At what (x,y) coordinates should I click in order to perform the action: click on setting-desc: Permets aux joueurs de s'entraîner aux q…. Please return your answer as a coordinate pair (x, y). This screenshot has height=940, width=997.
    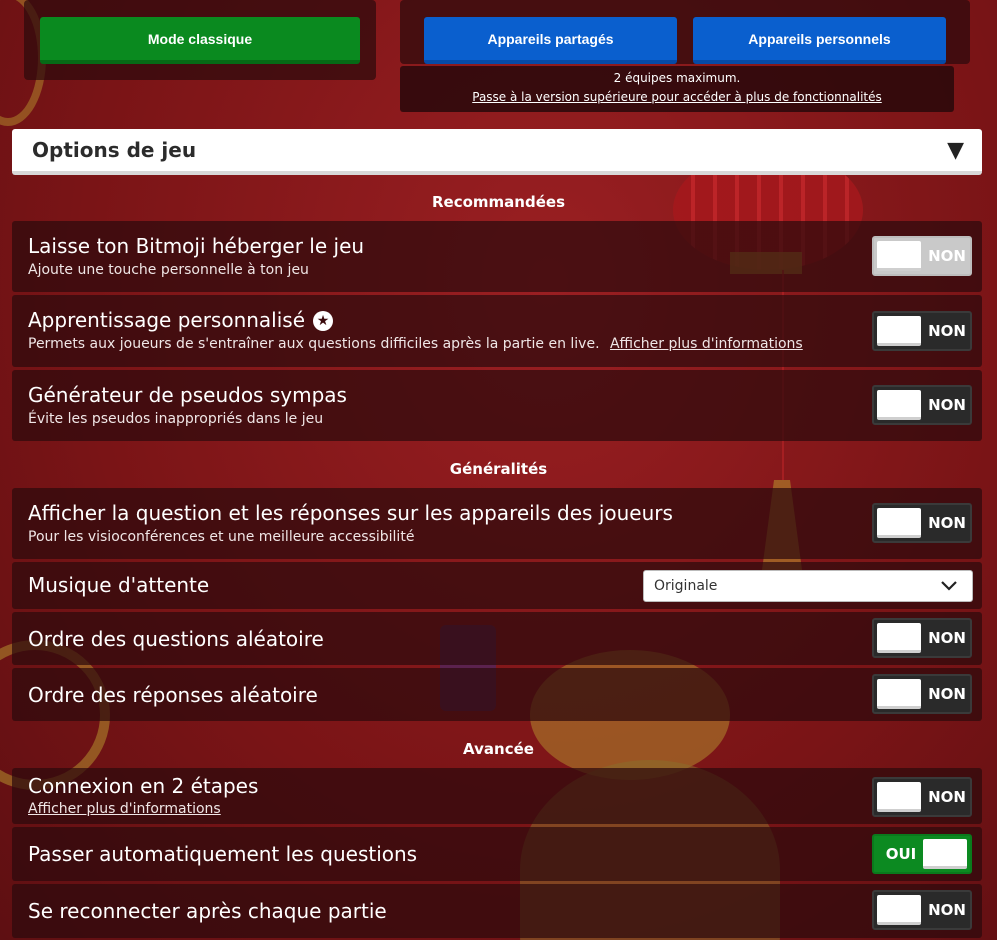
    Looking at the image, I should click on (415, 344).